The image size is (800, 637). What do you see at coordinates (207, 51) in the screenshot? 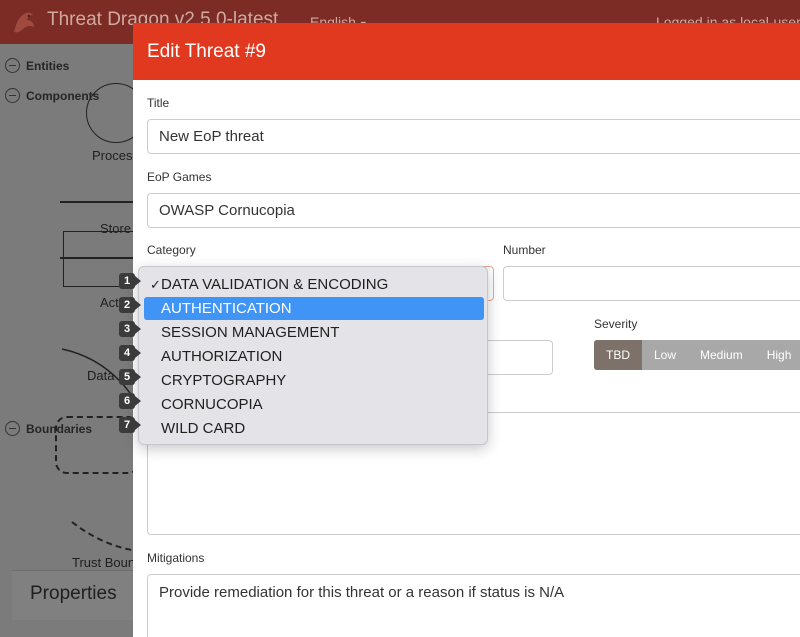
I see `modal-title: Edit Threat #9` at bounding box center [207, 51].